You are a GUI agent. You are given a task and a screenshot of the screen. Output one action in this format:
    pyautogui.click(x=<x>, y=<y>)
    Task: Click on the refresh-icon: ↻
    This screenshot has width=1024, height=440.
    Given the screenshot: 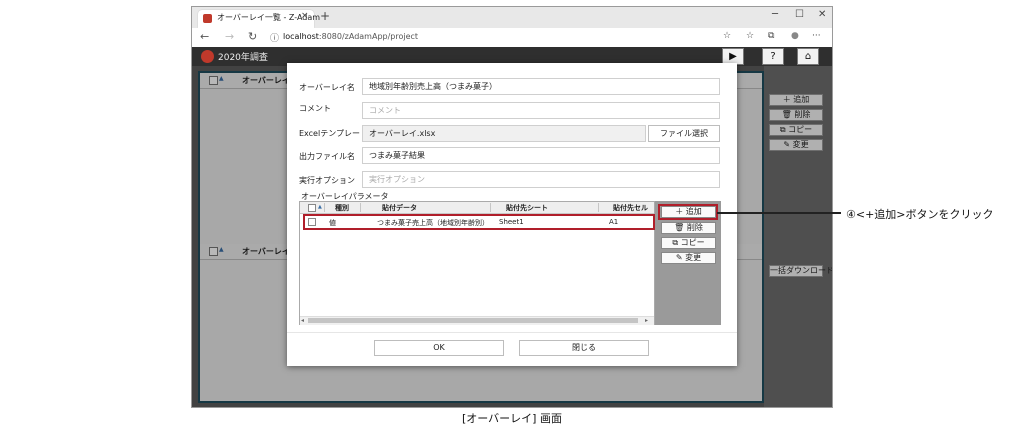 What is the action you would take?
    pyautogui.click(x=252, y=36)
    